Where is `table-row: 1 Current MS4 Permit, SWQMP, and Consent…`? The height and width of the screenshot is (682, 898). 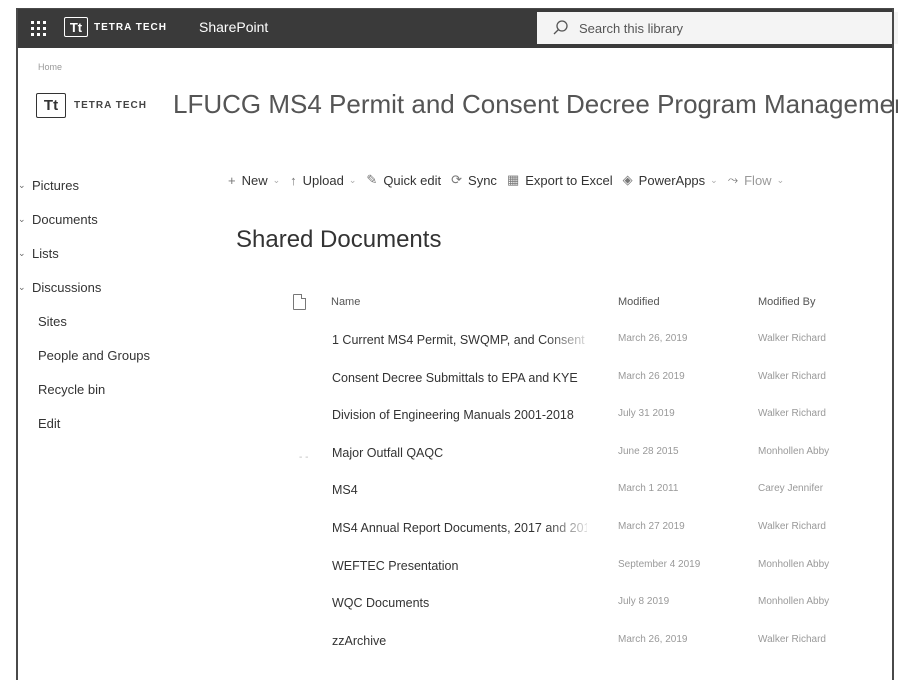 table-row: 1 Current MS4 Permit, SWQMP, and Consent… is located at coordinates (587, 342).